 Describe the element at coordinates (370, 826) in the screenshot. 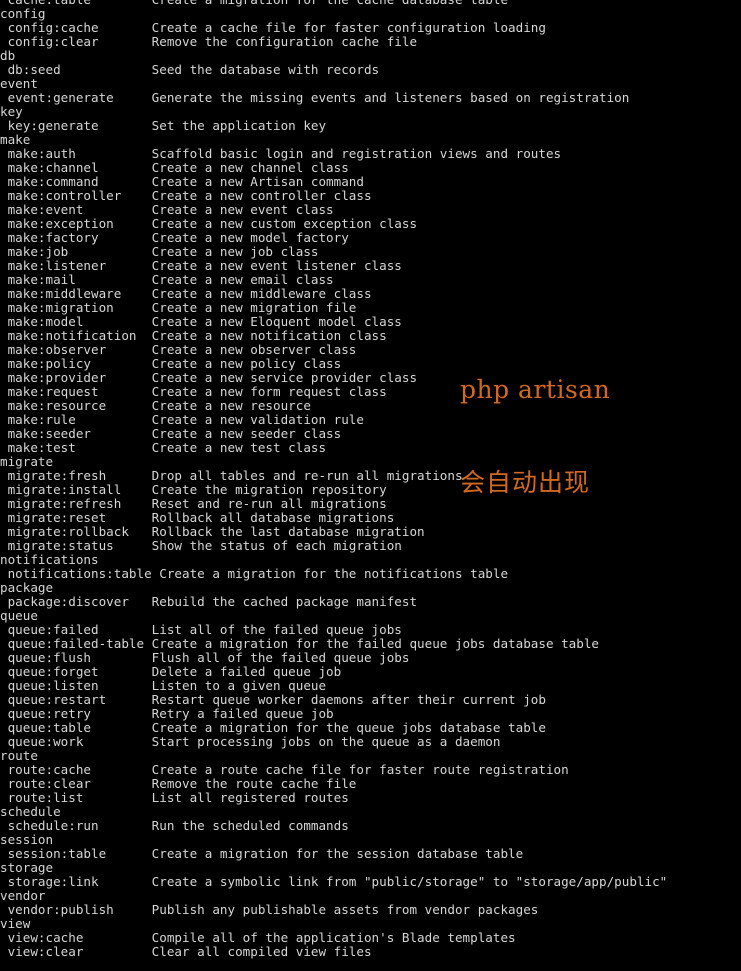

I see `command-row: schedule:run Run the scheduled commands` at that location.